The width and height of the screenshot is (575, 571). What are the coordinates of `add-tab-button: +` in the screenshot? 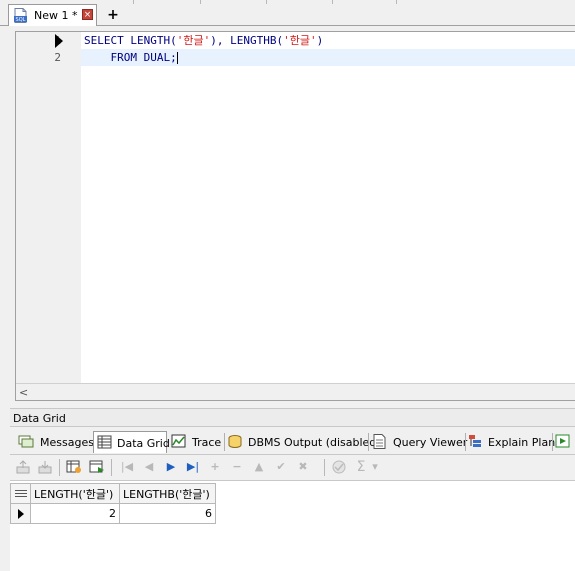 It's located at (113, 15).